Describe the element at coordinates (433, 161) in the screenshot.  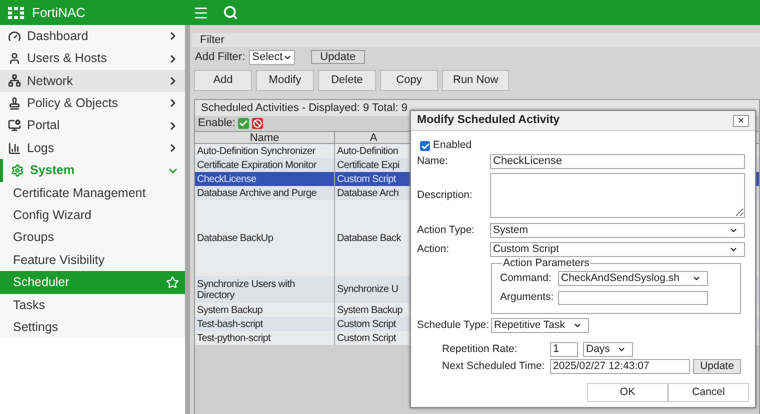
I see `name-label: Name:` at that location.